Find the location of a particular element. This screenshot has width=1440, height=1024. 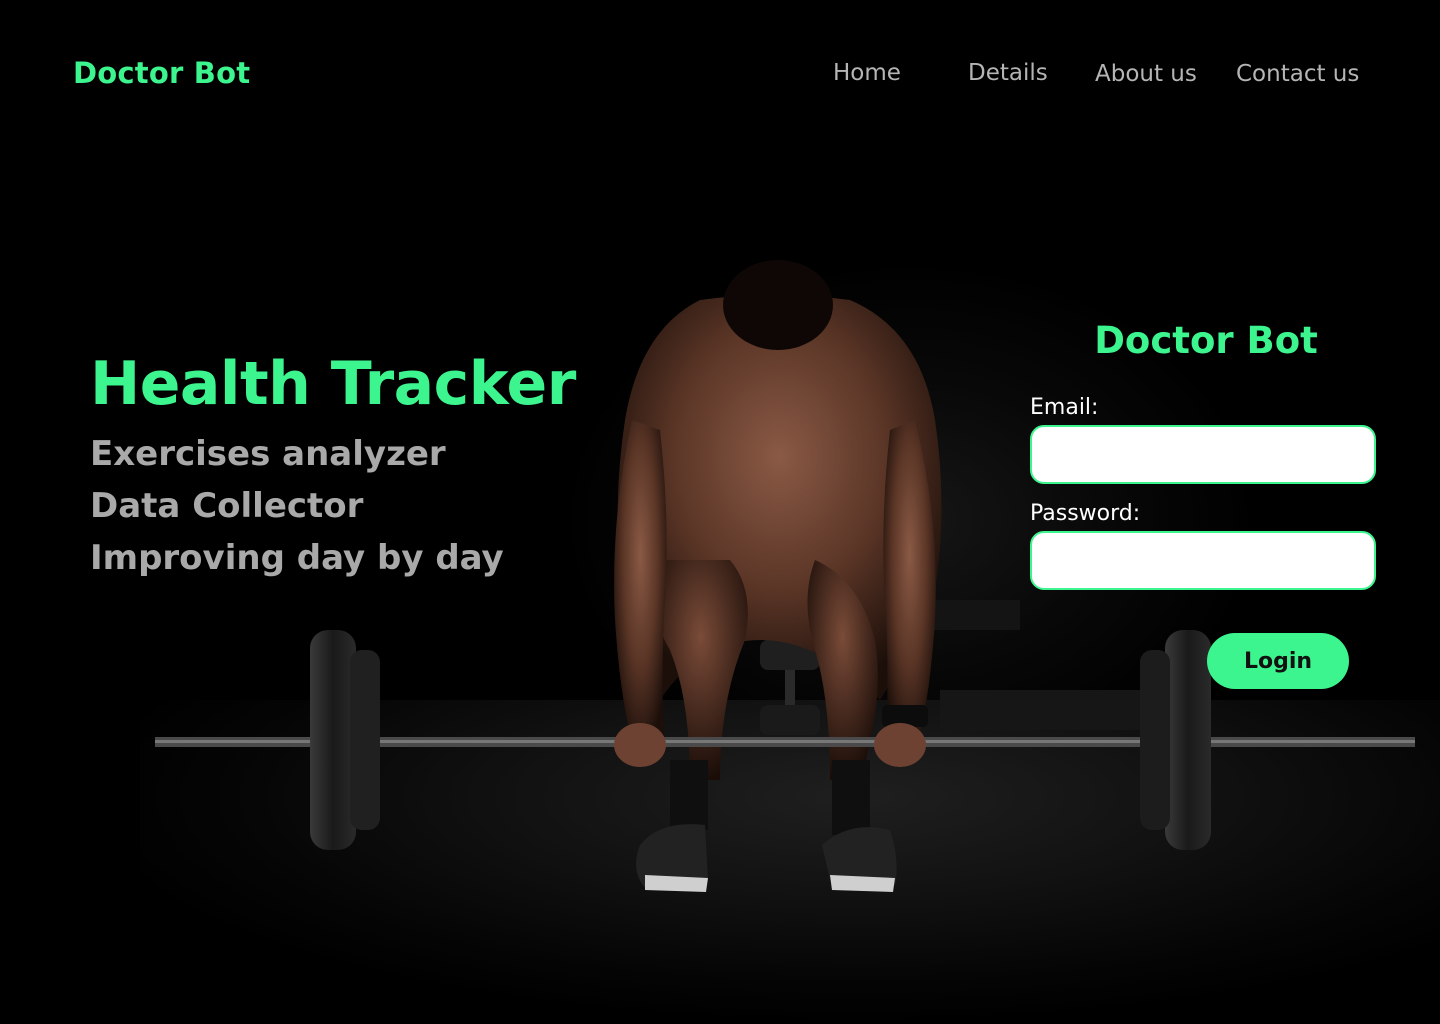

login-title: Doctor Bot is located at coordinates (1206, 340).